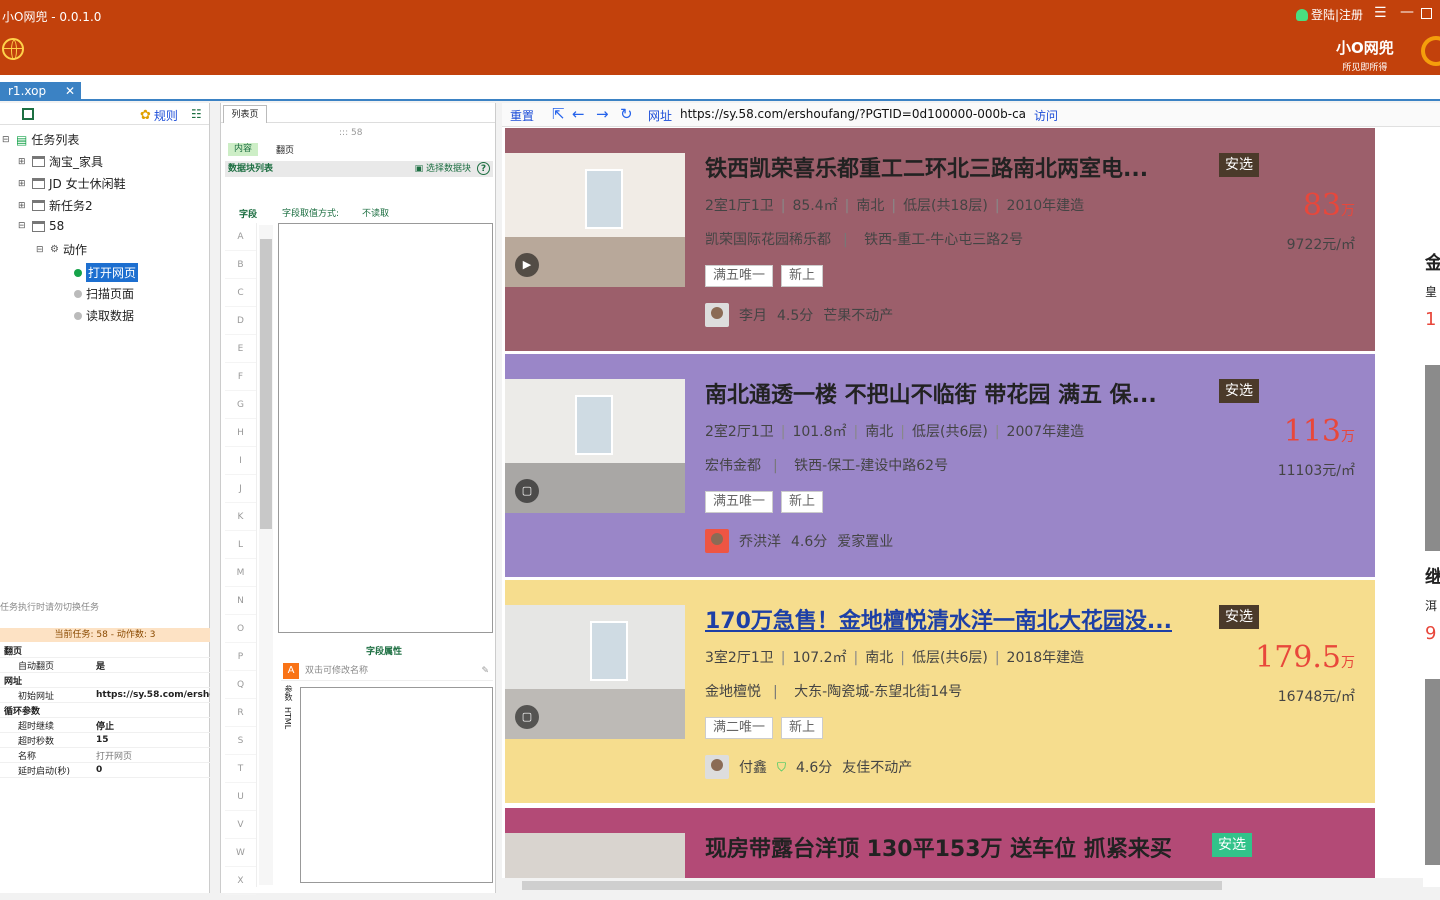 This screenshot has height=900, width=1440. I want to click on tree-action-group: ⊟ ⚙ 动作, so click(61, 249).